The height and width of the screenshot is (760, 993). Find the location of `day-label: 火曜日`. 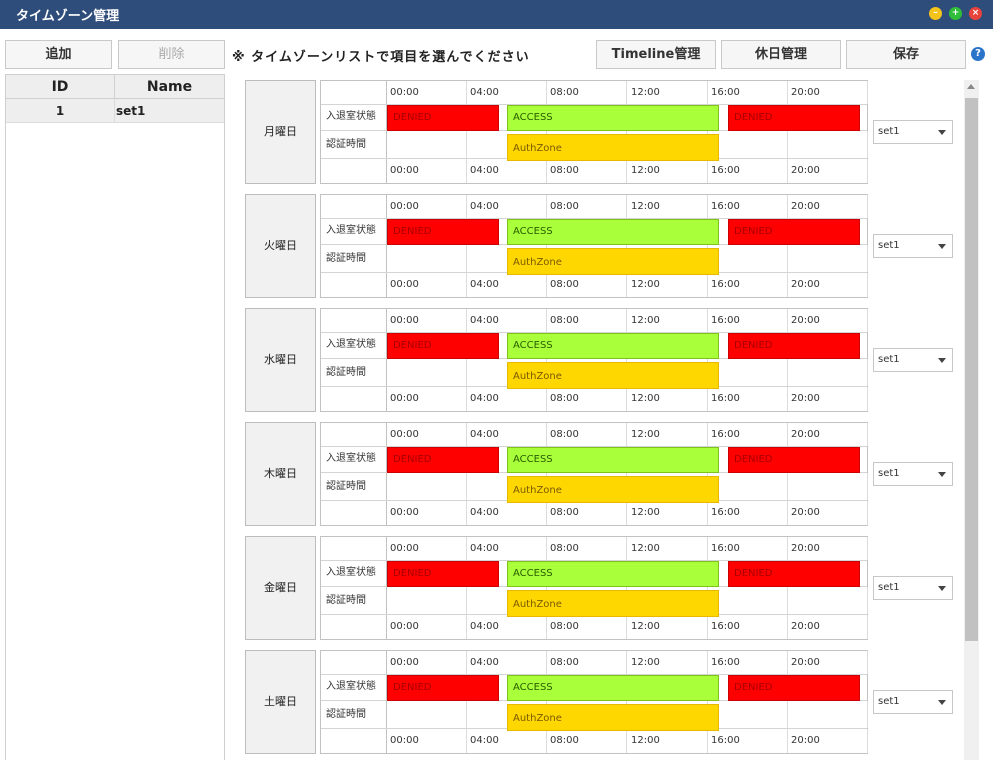

day-label: 火曜日 is located at coordinates (280, 246).